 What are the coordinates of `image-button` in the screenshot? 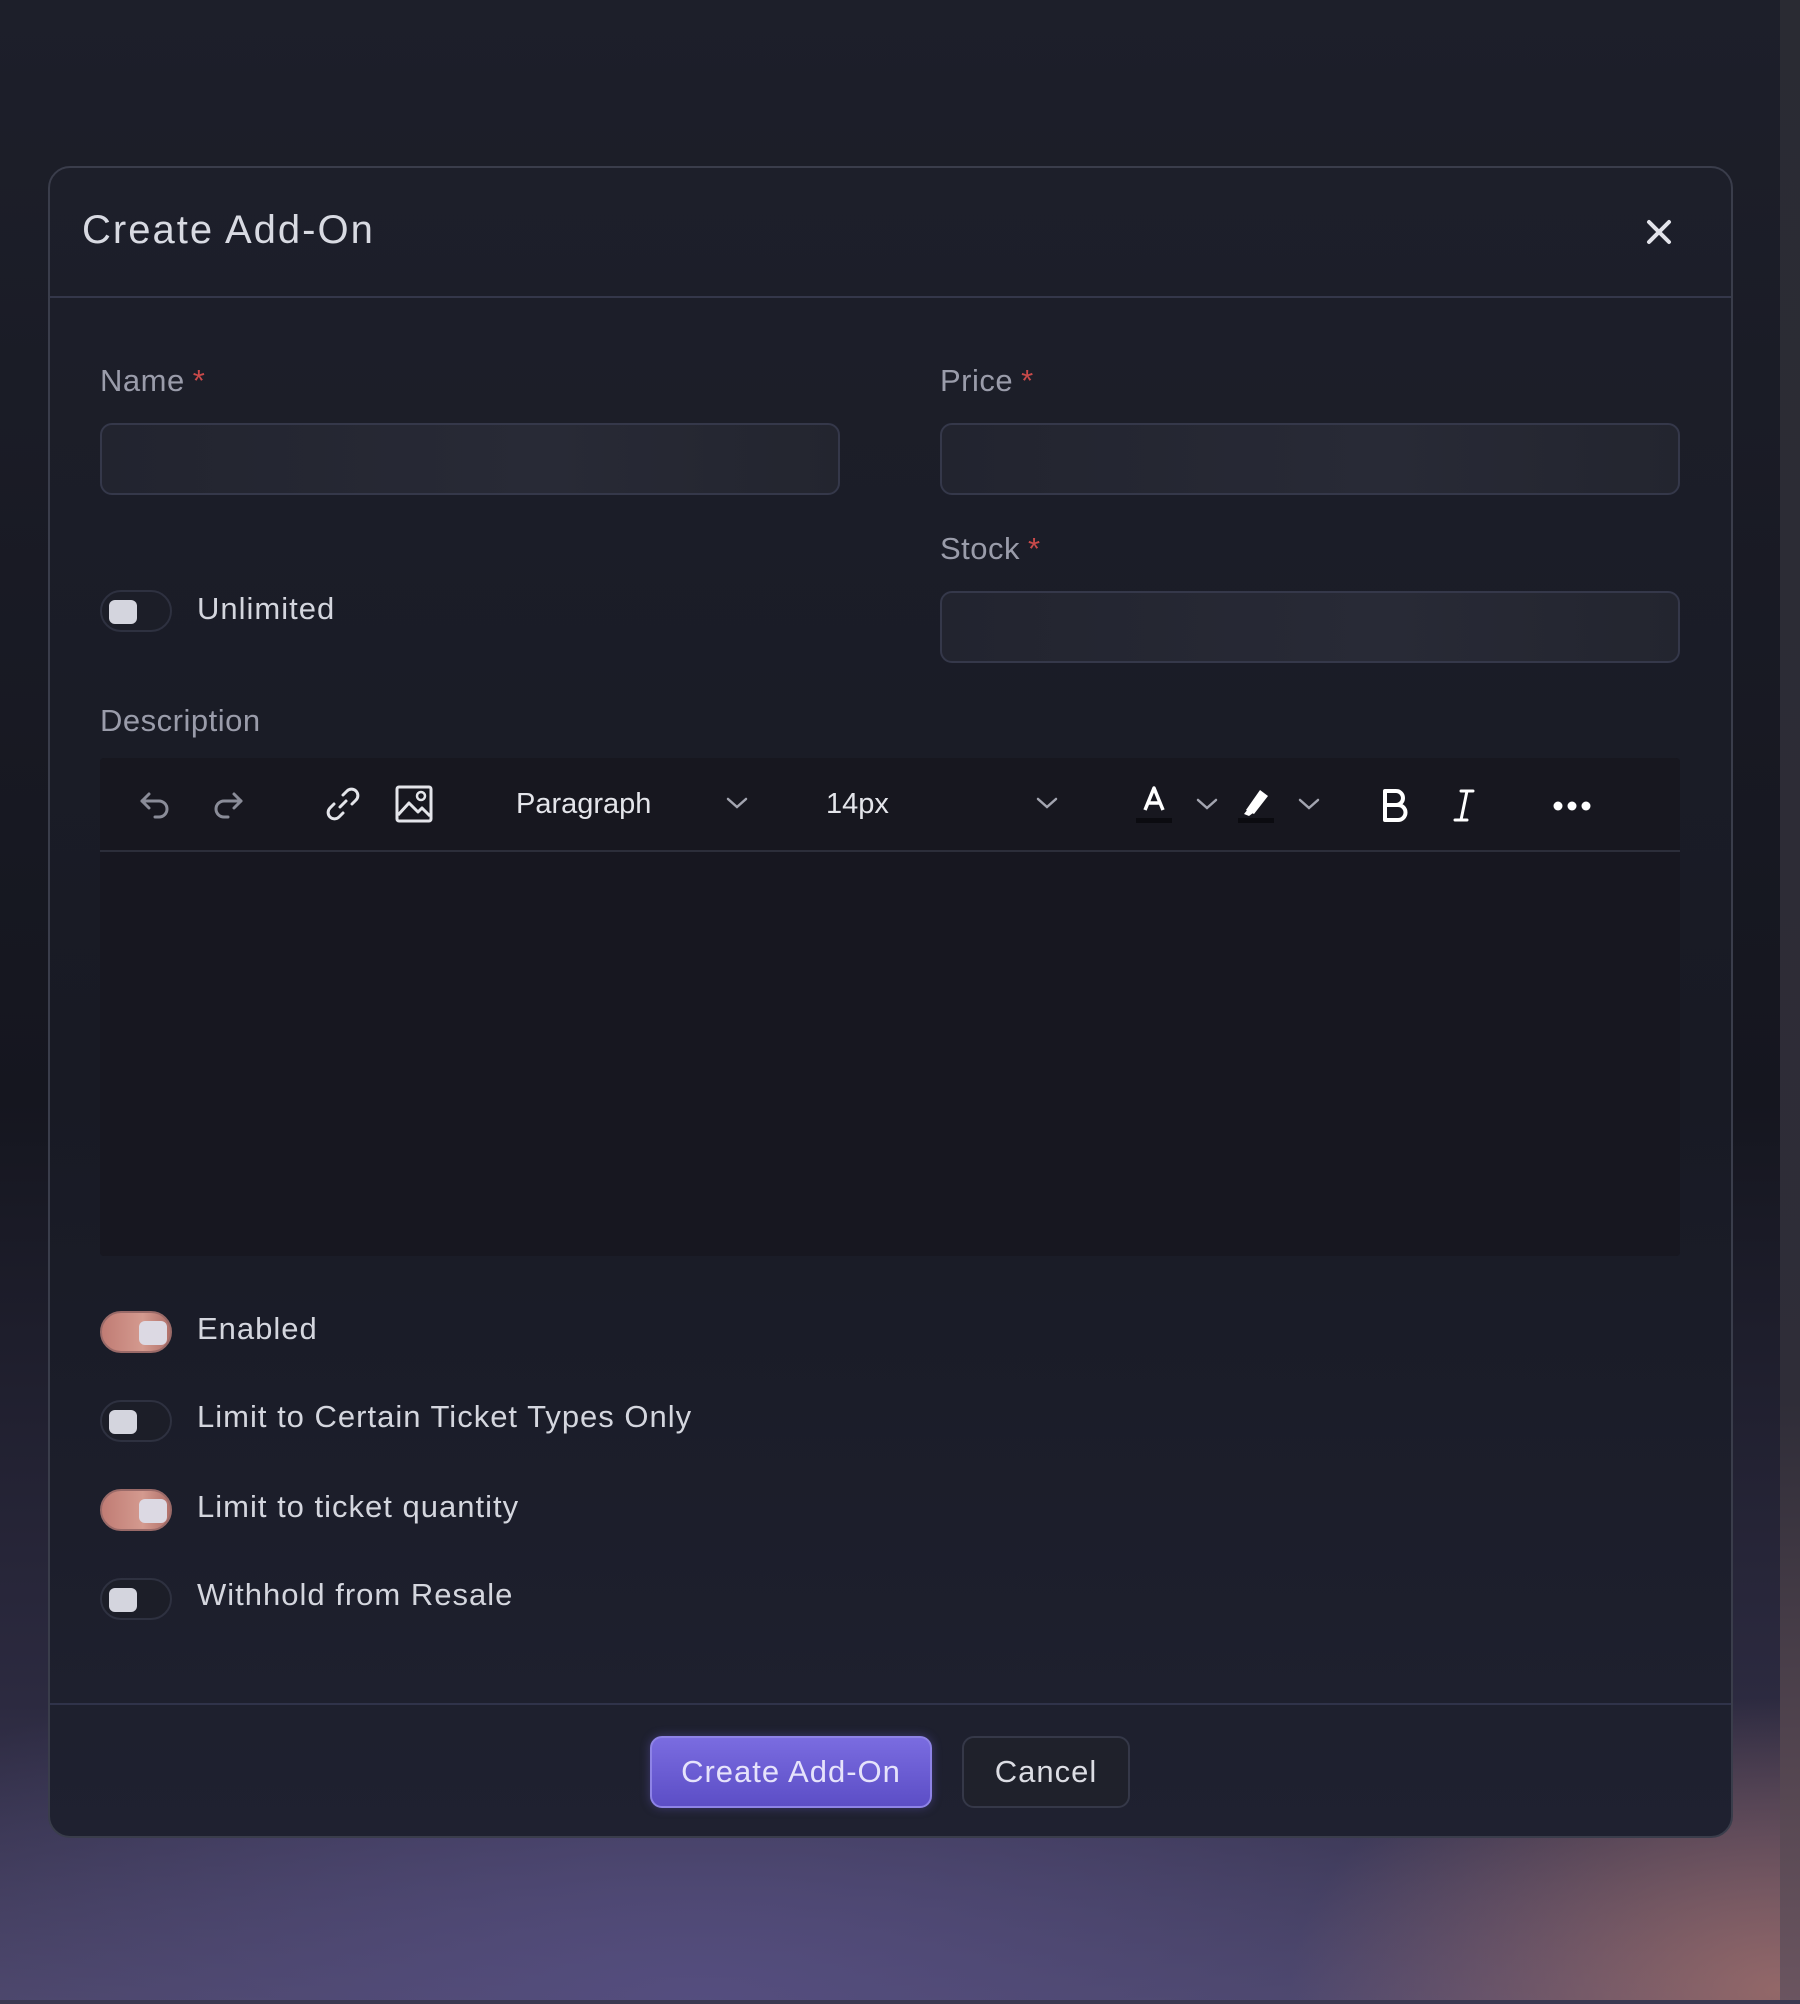 It's located at (414, 804).